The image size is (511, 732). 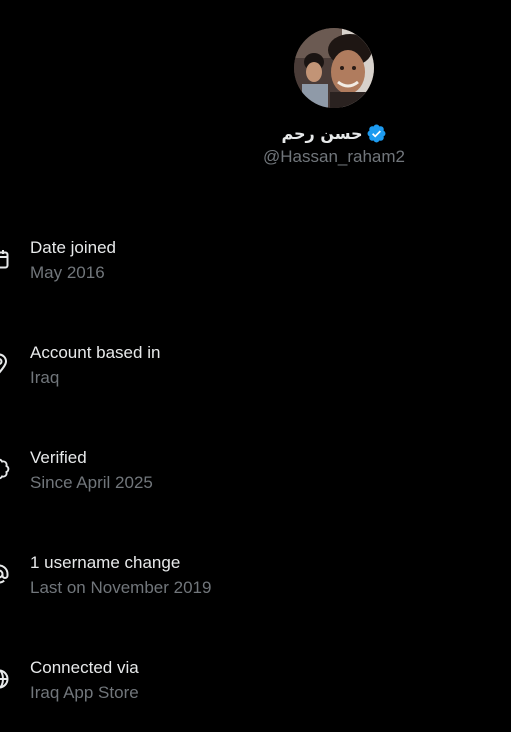 What do you see at coordinates (255, 478) in the screenshot?
I see `info-row-verified: Verified Since April 2025` at bounding box center [255, 478].